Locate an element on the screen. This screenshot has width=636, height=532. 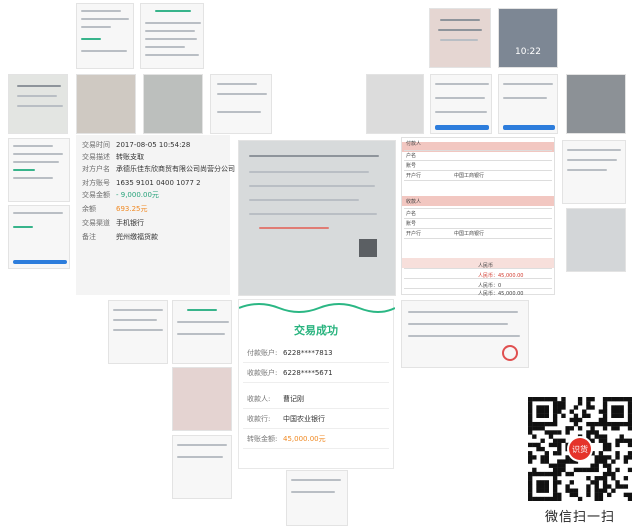
detail-row-label: 备注 is located at coordinates (89, 237).